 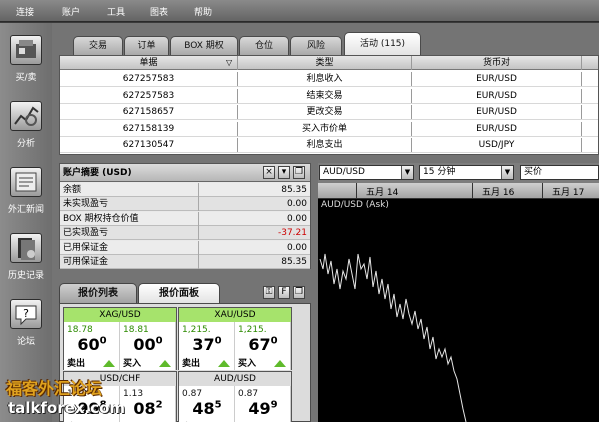 What do you see at coordinates (149, 63) in the screenshot?
I see `column-header-ticket: 单据` at bounding box center [149, 63].